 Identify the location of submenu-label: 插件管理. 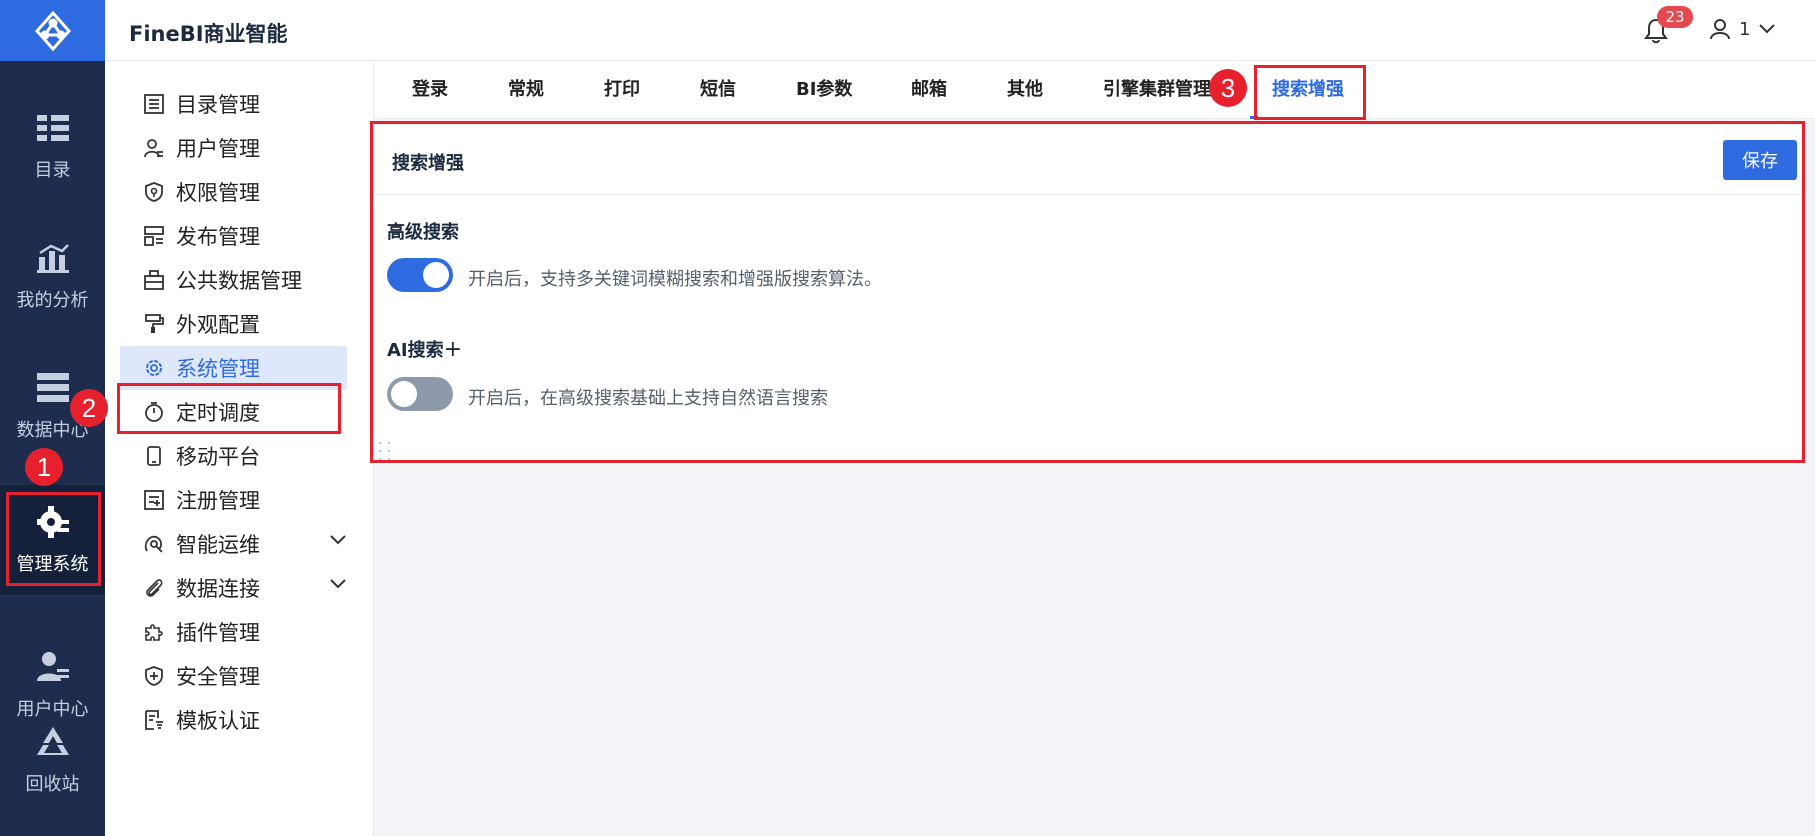
(218, 633).